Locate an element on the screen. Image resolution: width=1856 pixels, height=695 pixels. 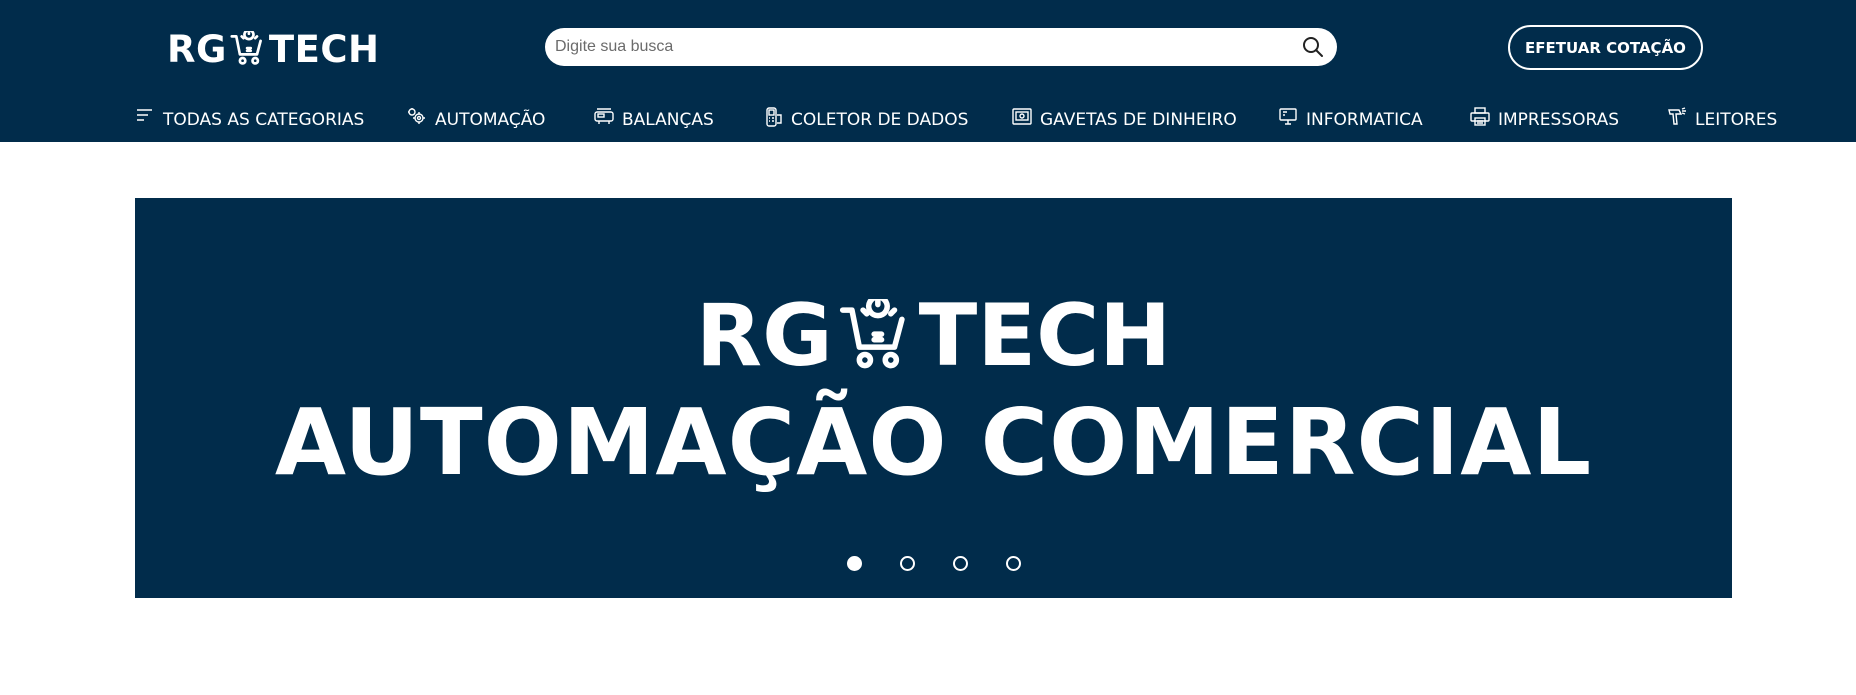
nav-item-label: BALANÇAS is located at coordinates (668, 120).